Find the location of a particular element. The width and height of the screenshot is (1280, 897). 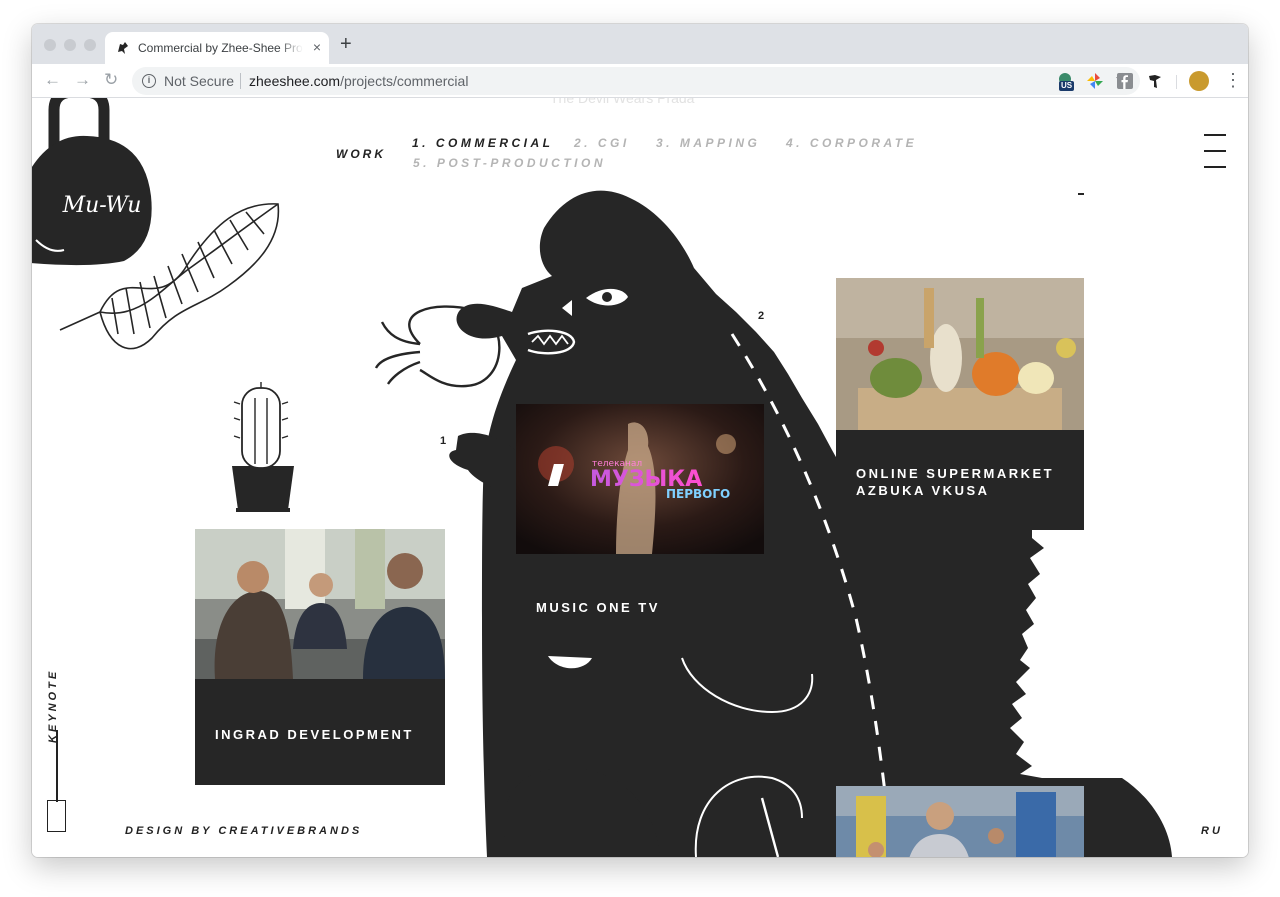

forward-icon: → is located at coordinates (82, 80).